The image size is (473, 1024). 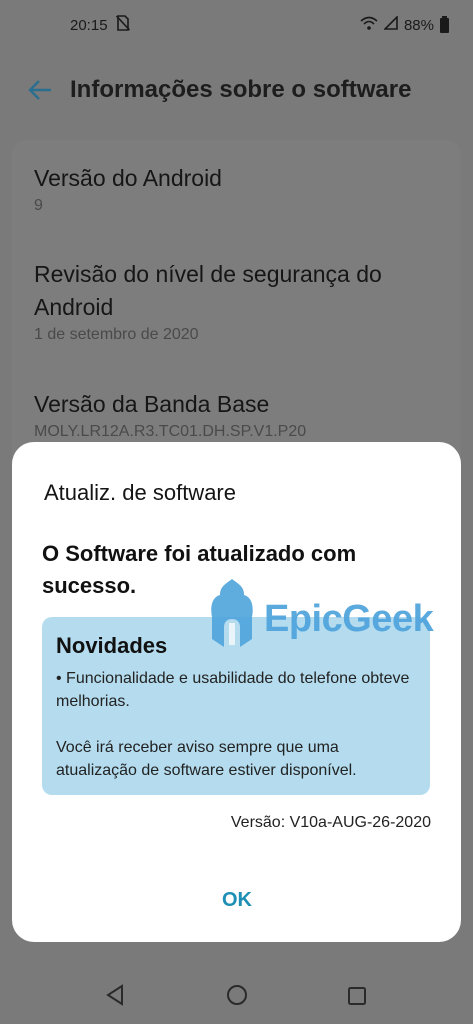 I want to click on battery-icon, so click(x=444, y=24).